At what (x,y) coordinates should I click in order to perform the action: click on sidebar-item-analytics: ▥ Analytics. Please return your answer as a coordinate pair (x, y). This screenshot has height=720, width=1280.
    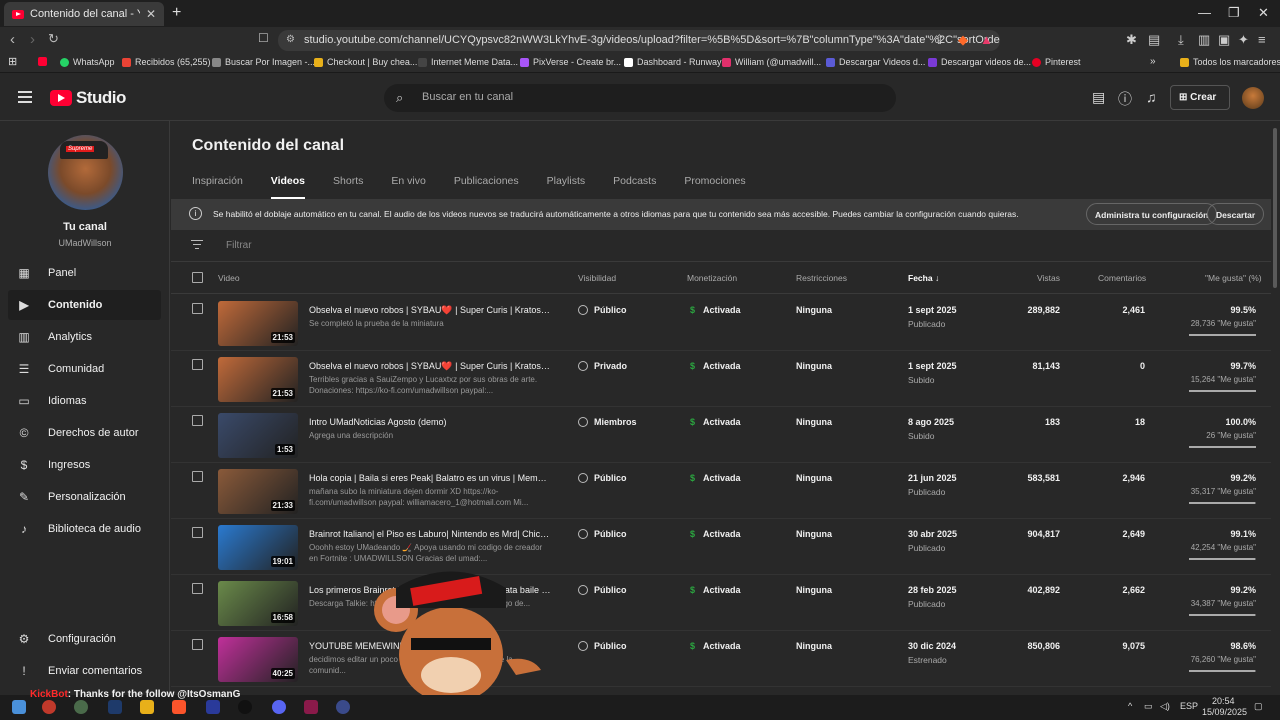
    Looking at the image, I should click on (84, 337).